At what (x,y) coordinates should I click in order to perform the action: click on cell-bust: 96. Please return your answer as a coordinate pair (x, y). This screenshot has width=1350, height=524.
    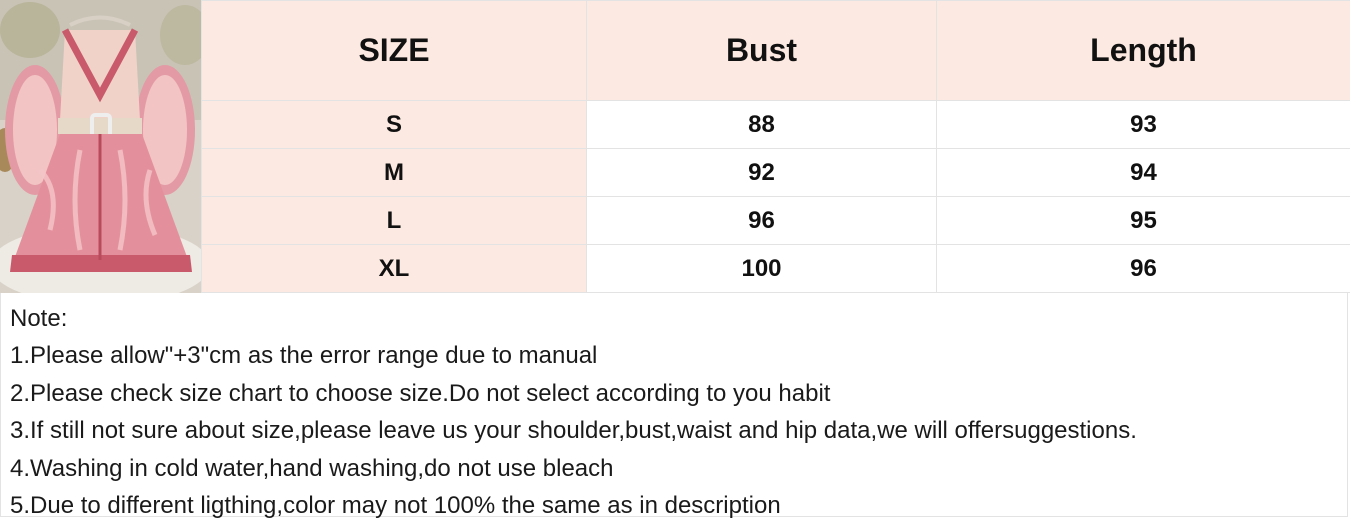
    Looking at the image, I should click on (762, 221).